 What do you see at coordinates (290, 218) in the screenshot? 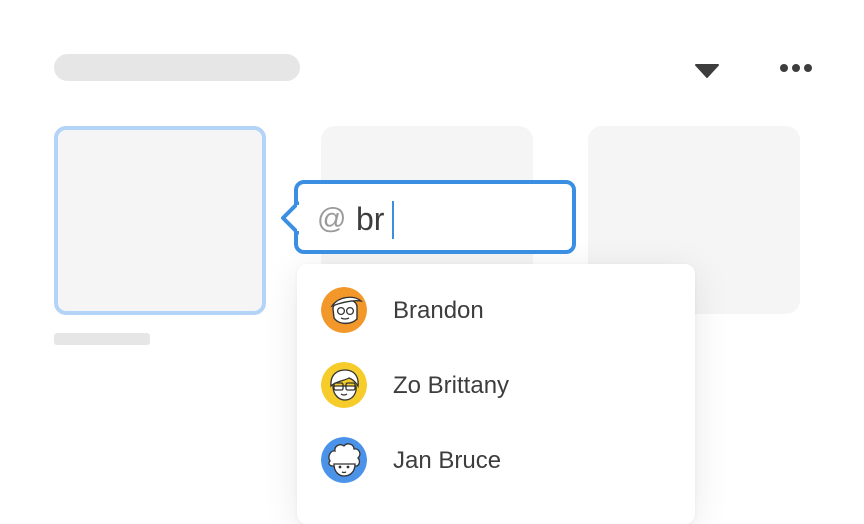
I see `callout-pointer` at bounding box center [290, 218].